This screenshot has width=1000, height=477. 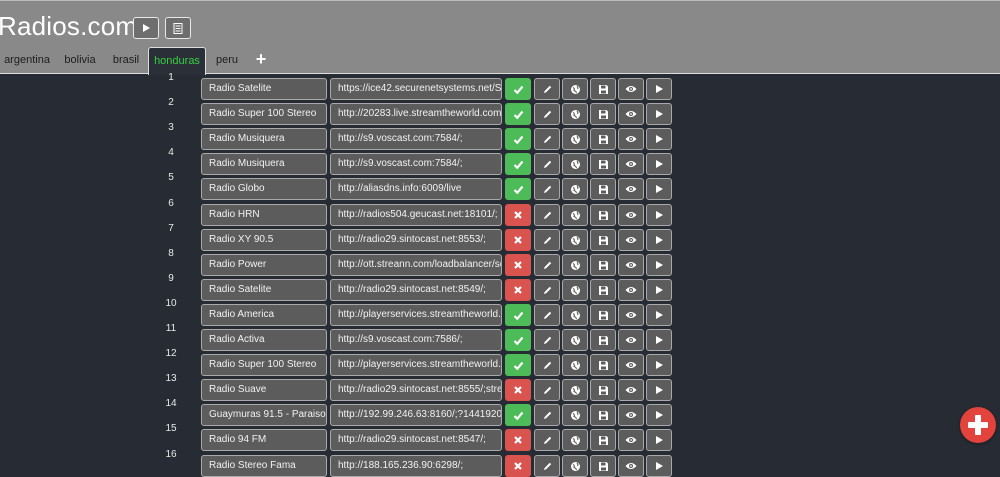 What do you see at coordinates (264, 415) in the screenshot?
I see `station-name-field: Guaymuras 91.5 - Paraiso` at bounding box center [264, 415].